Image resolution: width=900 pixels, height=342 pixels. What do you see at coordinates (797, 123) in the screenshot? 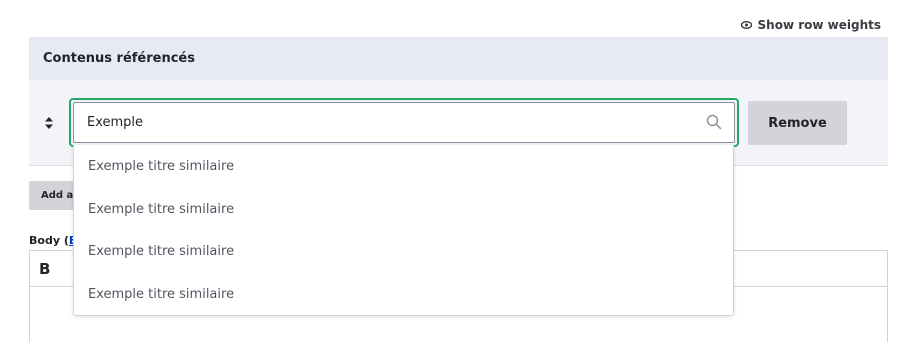
I see `remove-button: Remove` at bounding box center [797, 123].